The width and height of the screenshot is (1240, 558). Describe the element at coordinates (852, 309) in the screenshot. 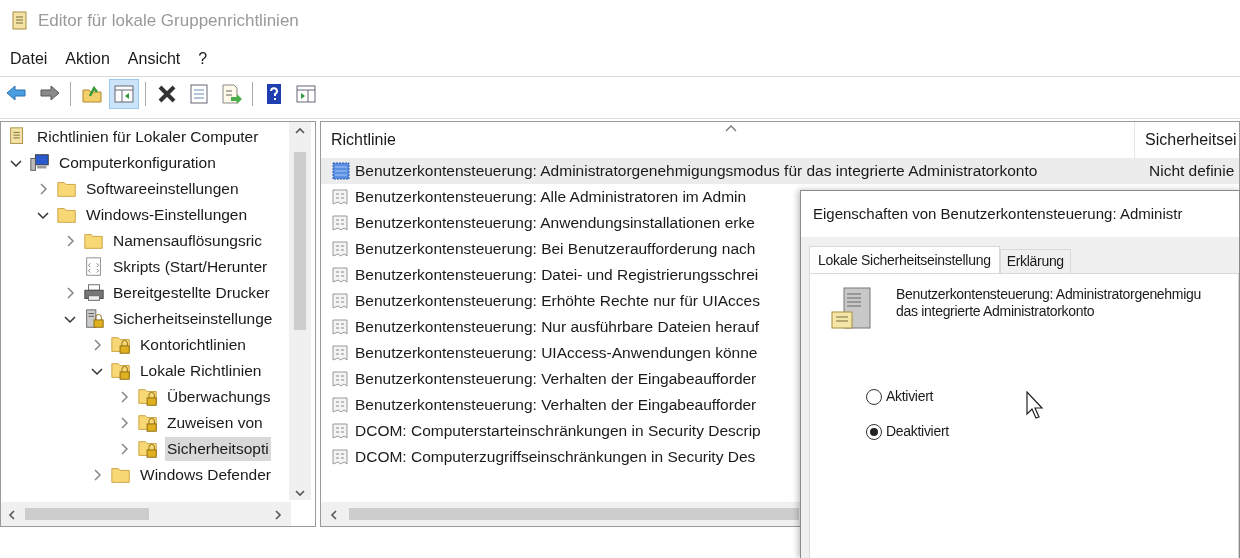

I see `server-icon` at that location.